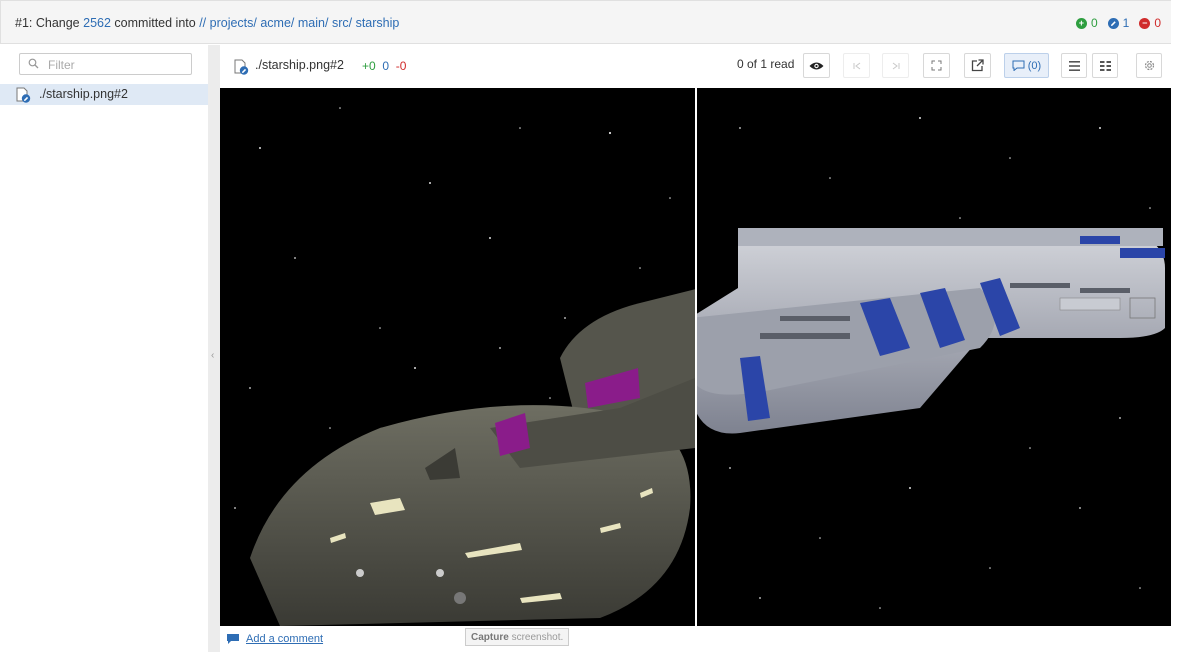 Image resolution: width=1179 pixels, height=652 pixels. I want to click on file-added-stat: +0, so click(369, 66).